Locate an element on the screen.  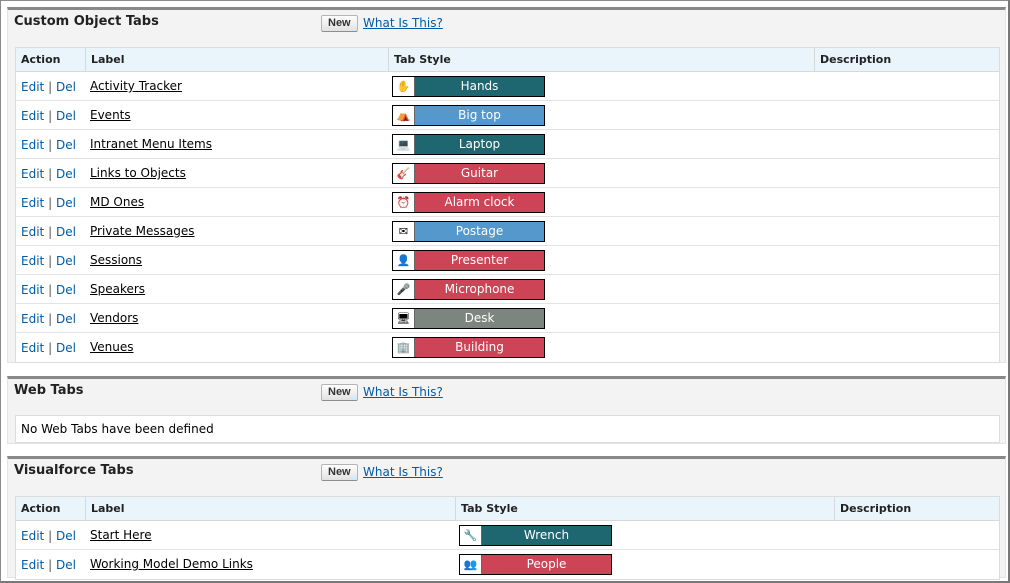
table-row: Edit | Del Start Here 🔧 Wrench is located at coordinates (507, 535).